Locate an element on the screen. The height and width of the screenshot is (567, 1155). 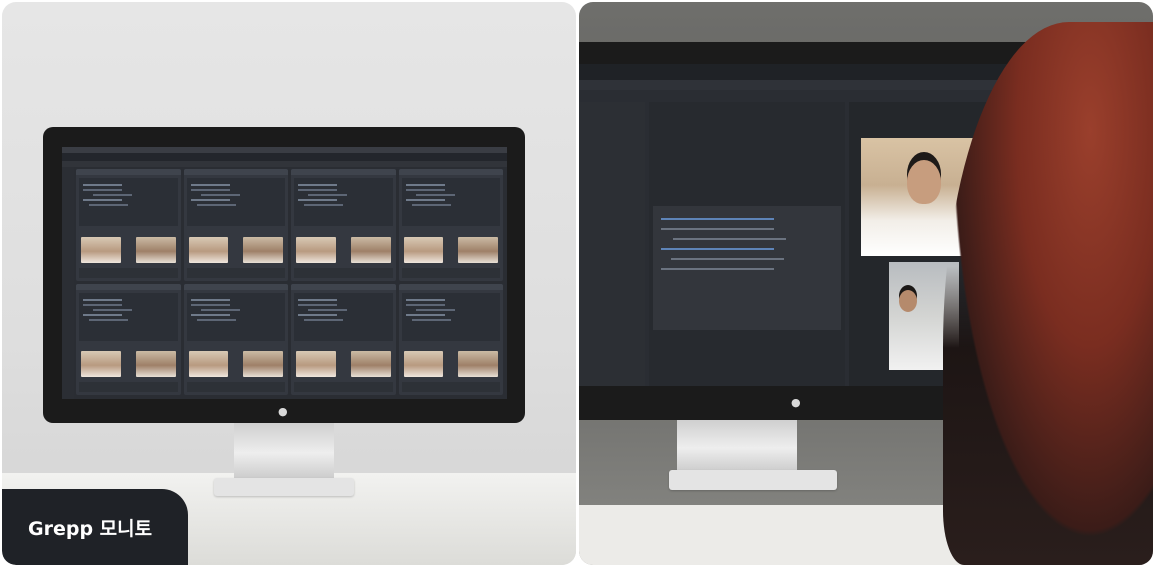
monitoring-grid is located at coordinates (289, 282).